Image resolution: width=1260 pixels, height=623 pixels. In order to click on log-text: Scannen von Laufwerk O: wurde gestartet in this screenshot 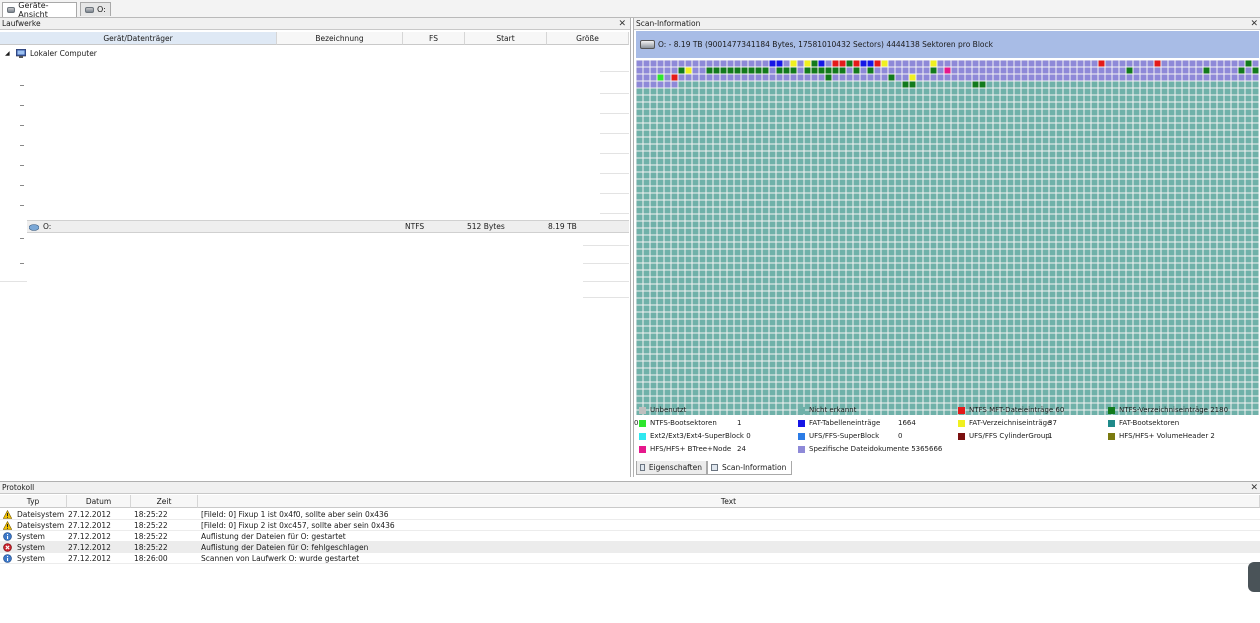, I will do `click(280, 558)`.